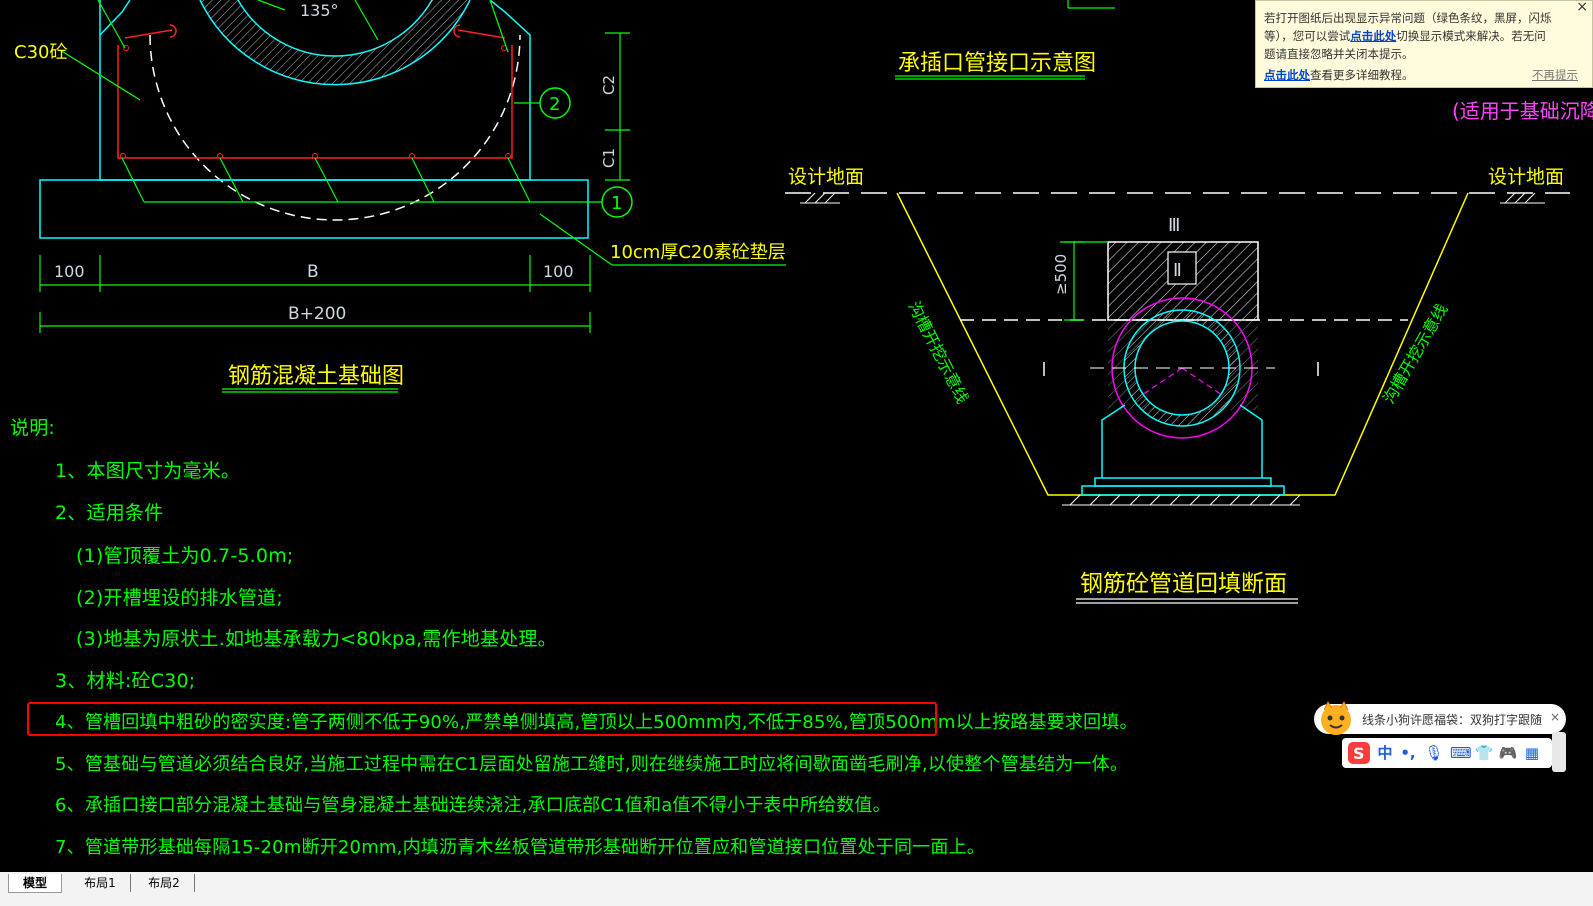 The image size is (1593, 906). Describe the element at coordinates (109, 513) in the screenshot. I see `note-item: 2、适用条件` at that location.